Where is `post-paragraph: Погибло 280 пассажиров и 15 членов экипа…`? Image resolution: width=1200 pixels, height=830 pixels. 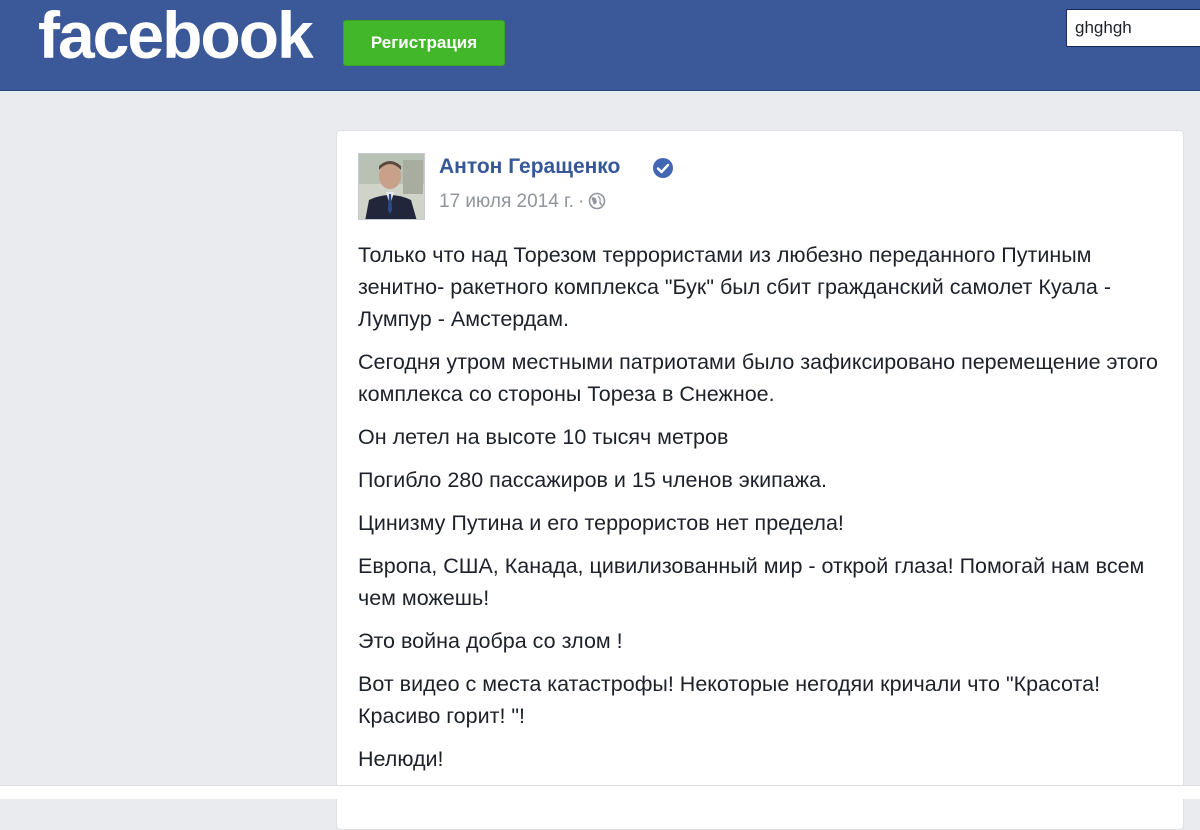 post-paragraph: Погибло 280 пассажиров и 15 членов экипа… is located at coordinates (593, 480).